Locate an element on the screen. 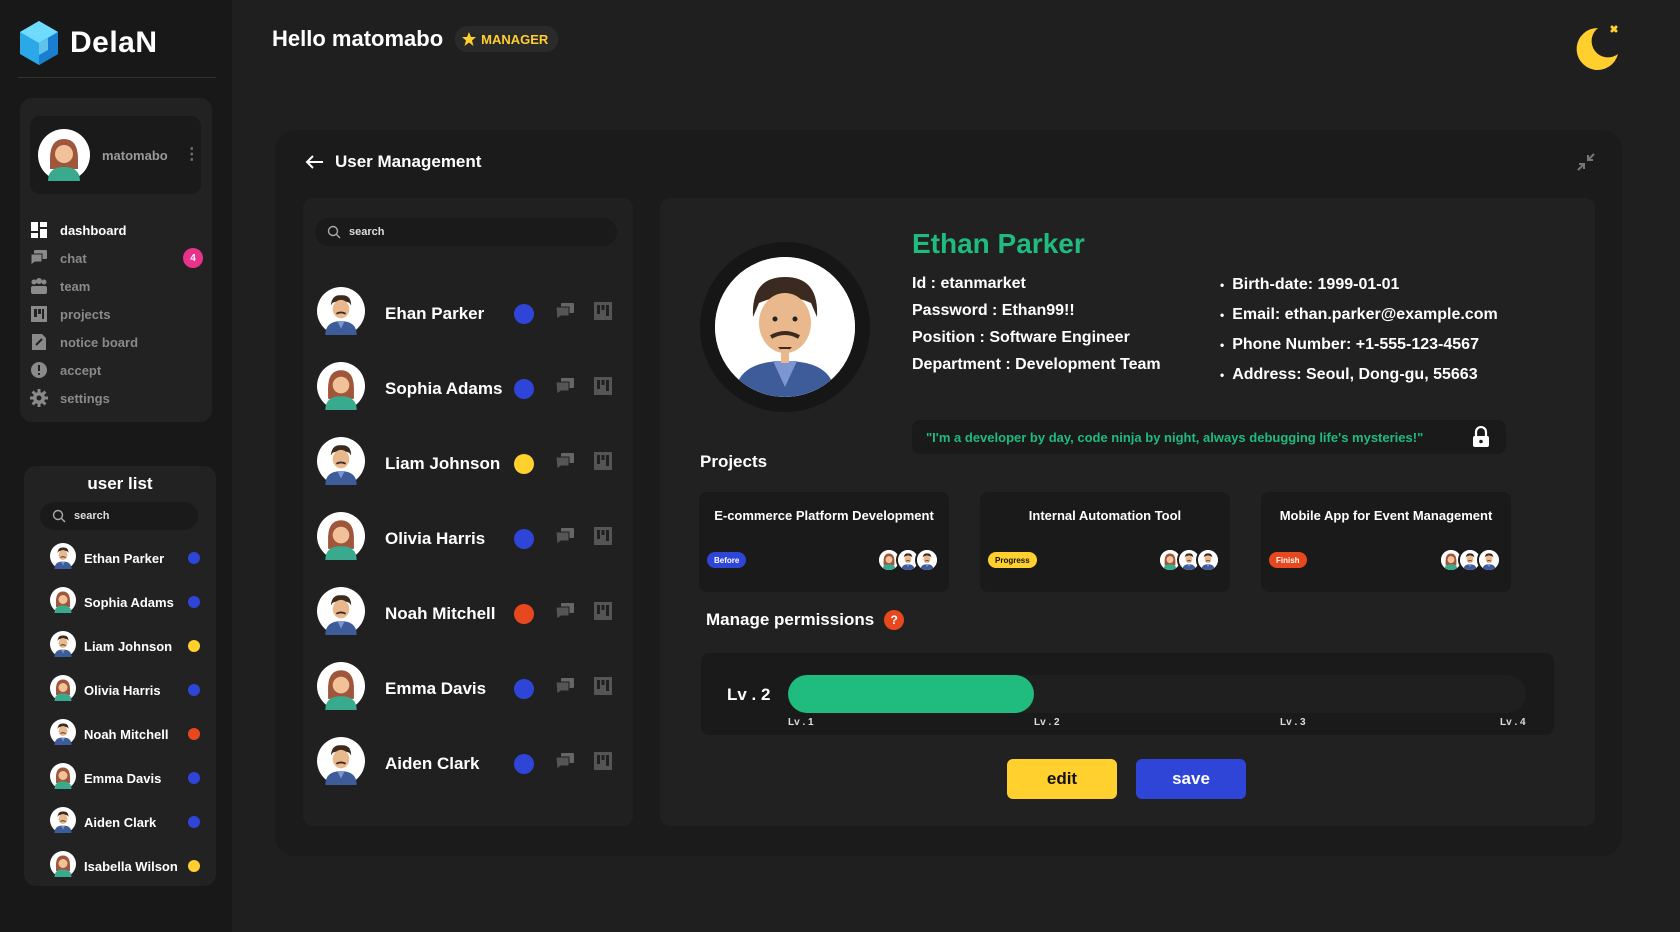 This screenshot has width=1680, height=932. sidebar-item-label: team is located at coordinates (75, 286).